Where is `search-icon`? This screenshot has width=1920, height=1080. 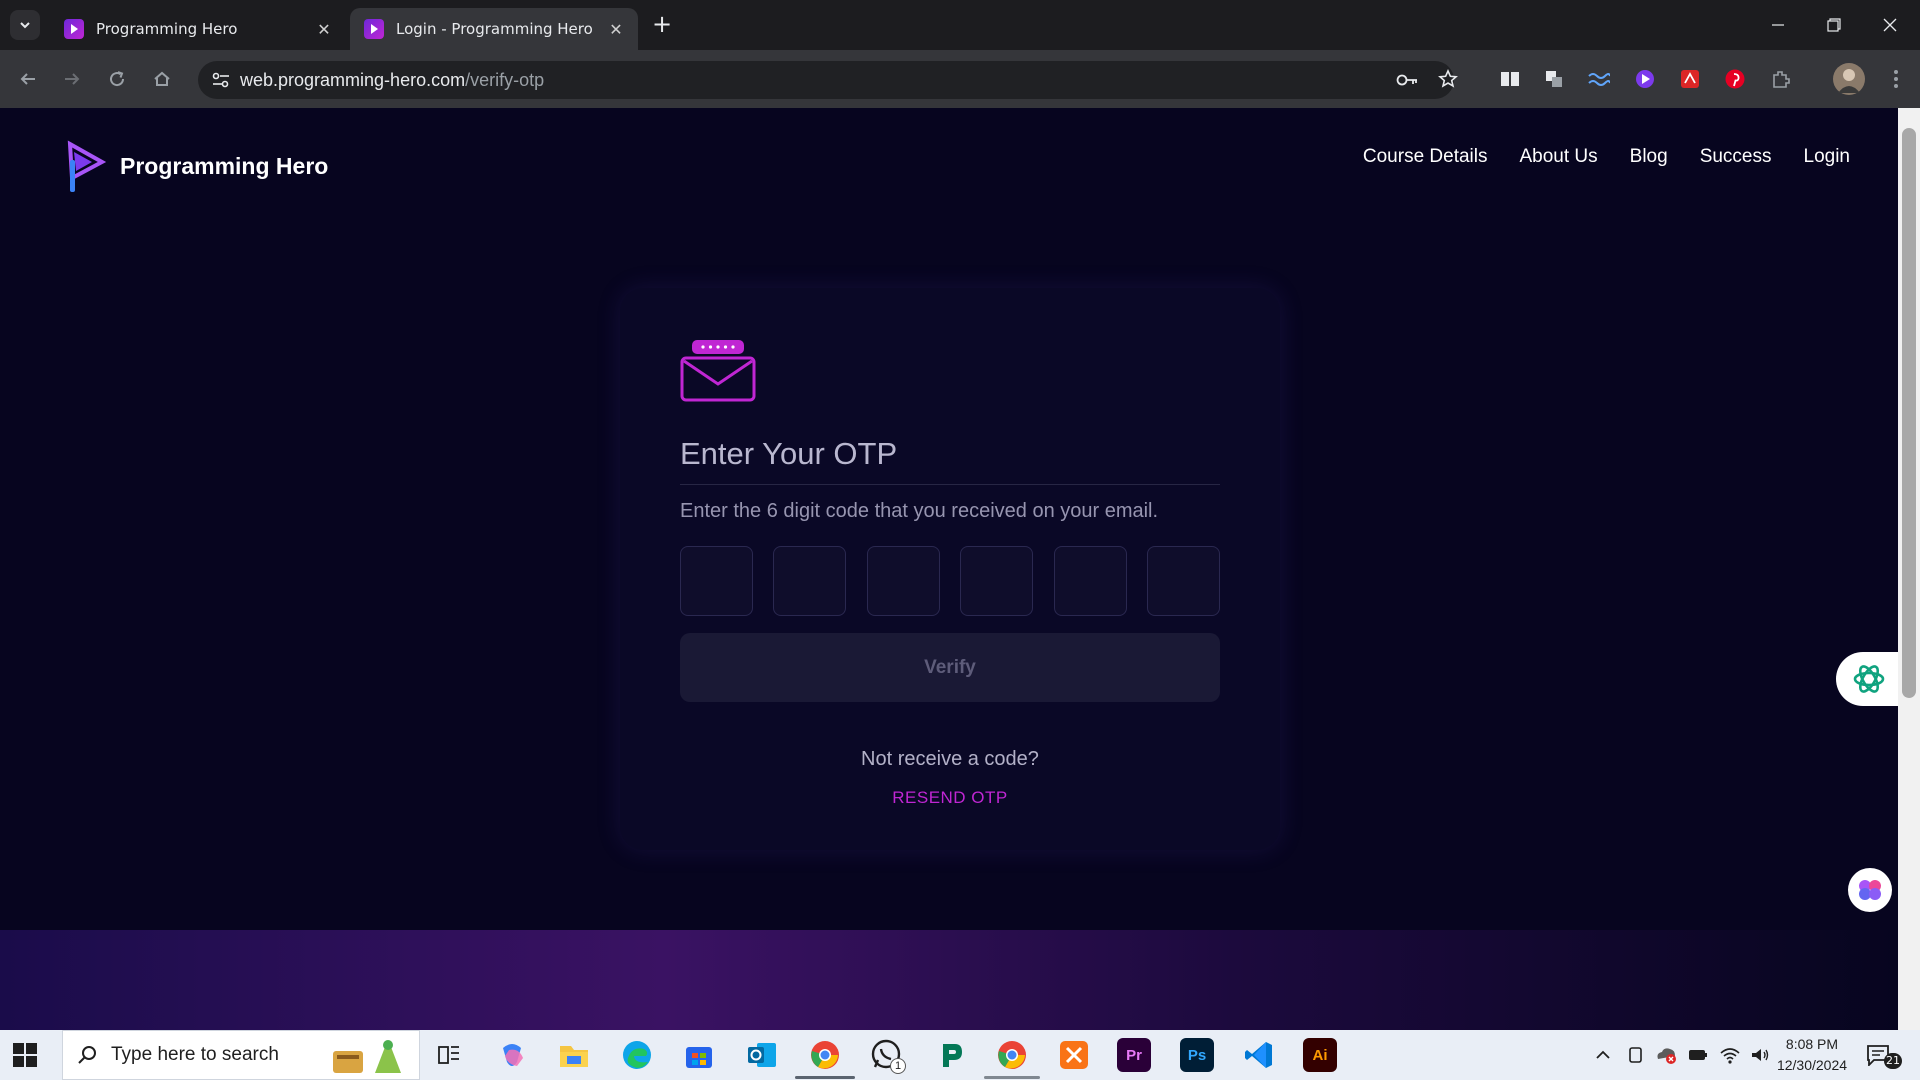 search-icon is located at coordinates (87, 1055).